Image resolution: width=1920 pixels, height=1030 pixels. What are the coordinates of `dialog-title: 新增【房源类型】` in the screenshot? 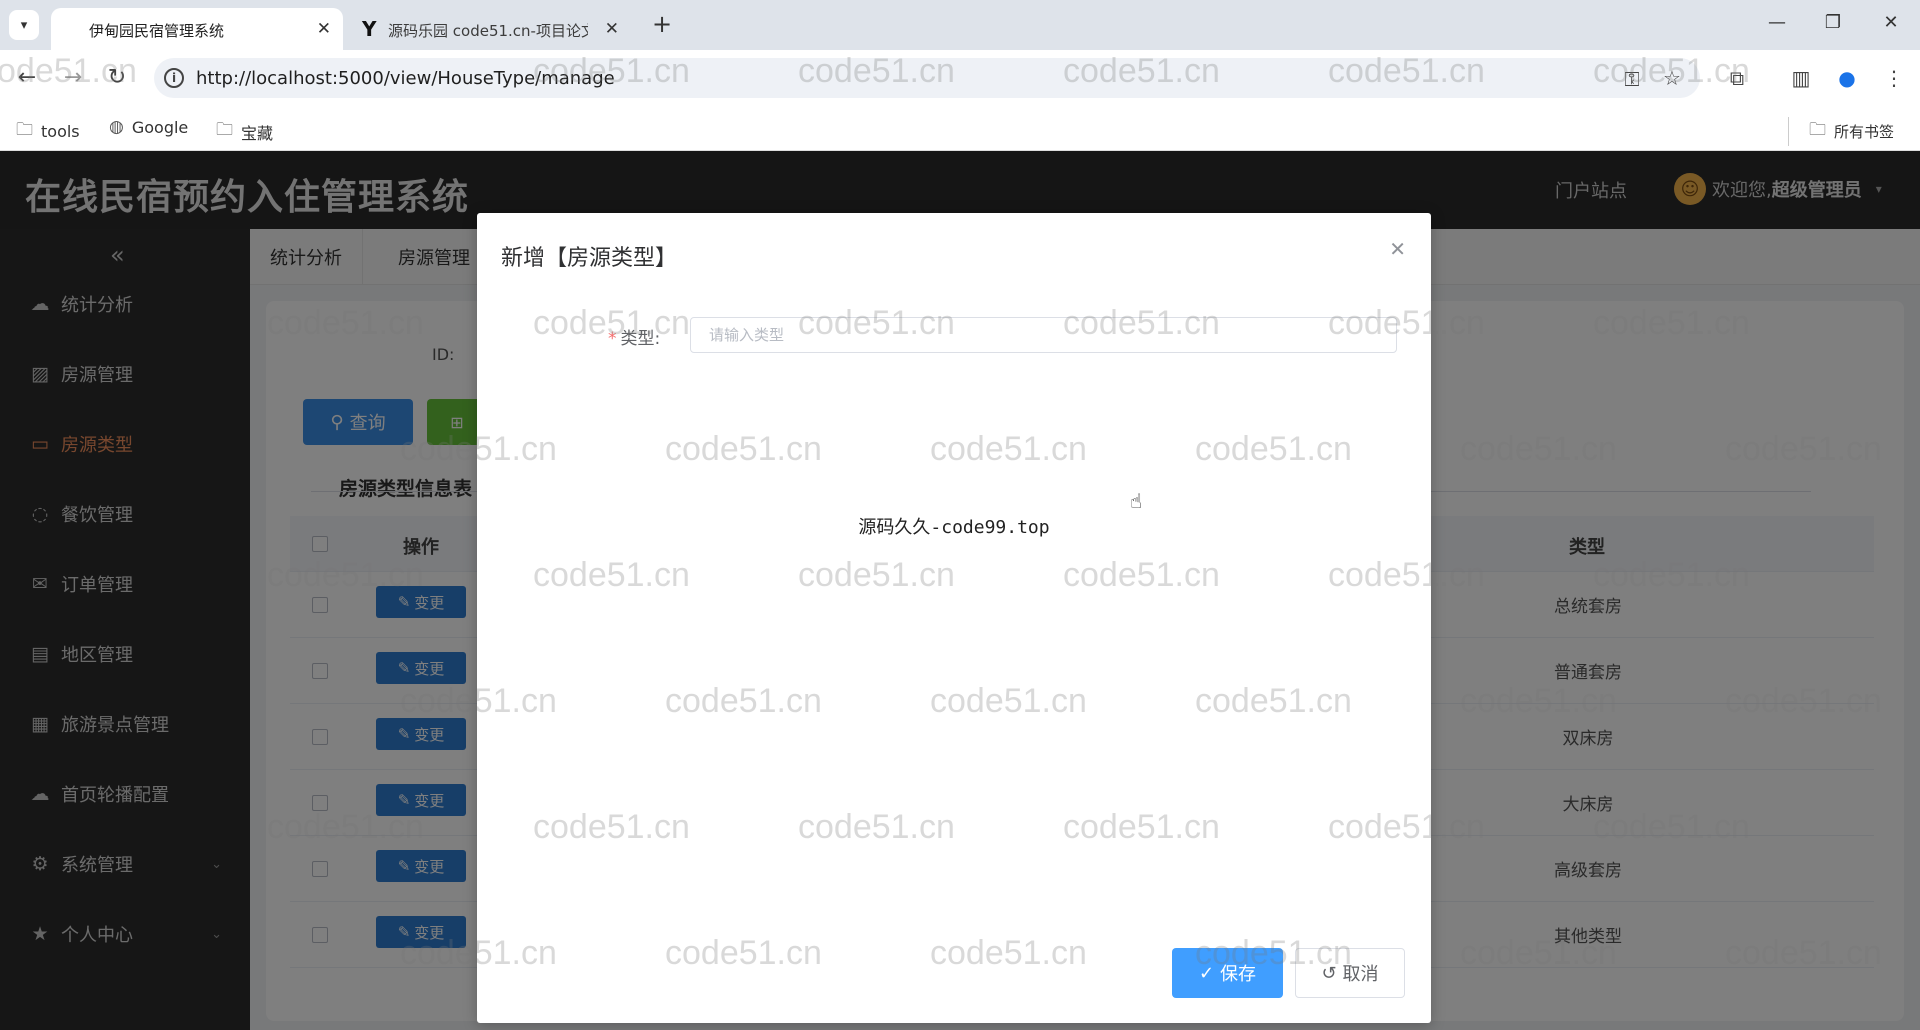 It's located at (589, 258).